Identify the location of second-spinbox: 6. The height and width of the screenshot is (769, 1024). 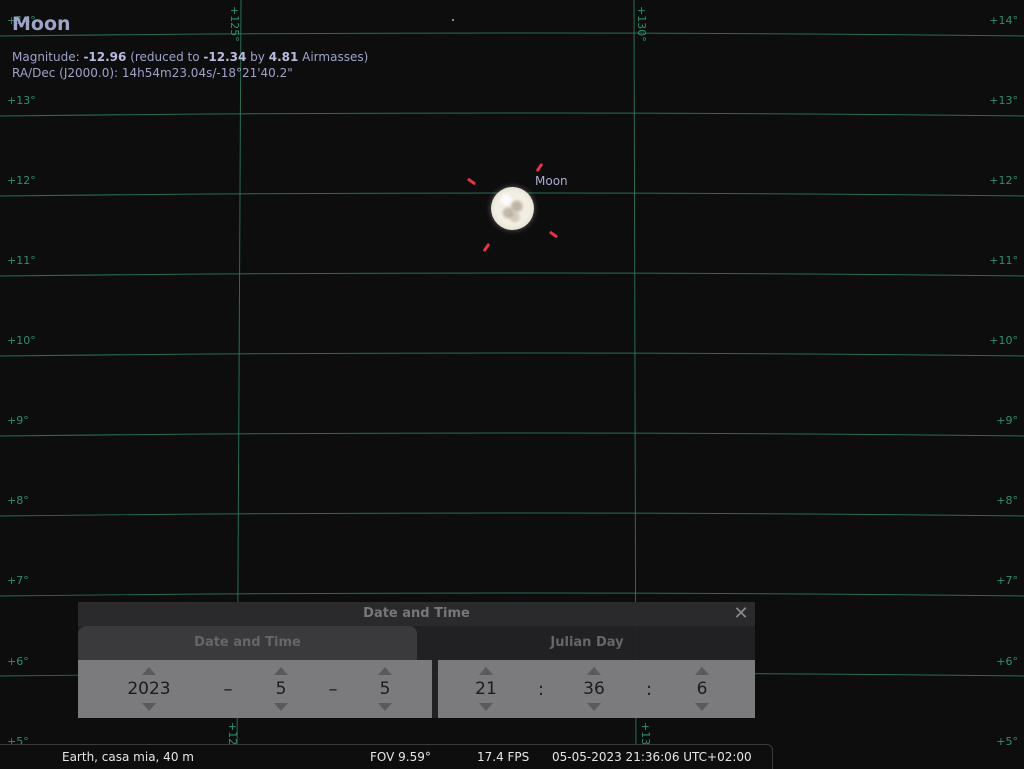
(702, 689).